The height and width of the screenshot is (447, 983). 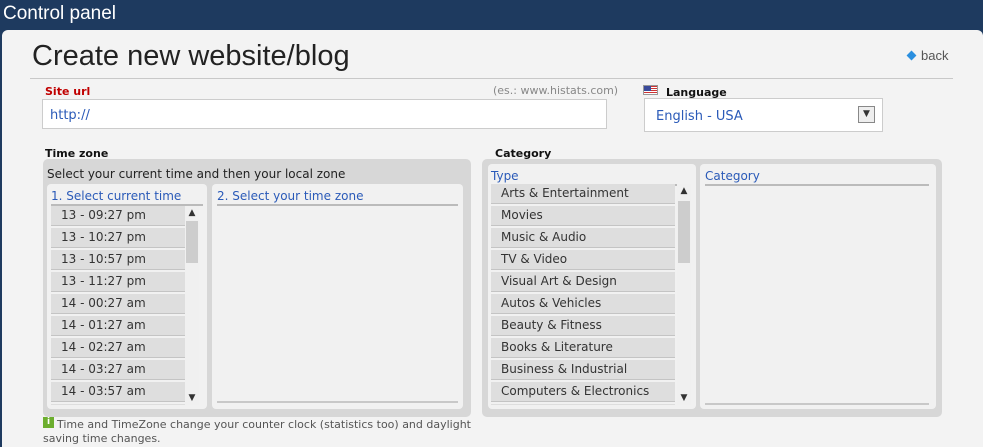 I want to click on timezone-list-bottom, so click(x=337, y=402).